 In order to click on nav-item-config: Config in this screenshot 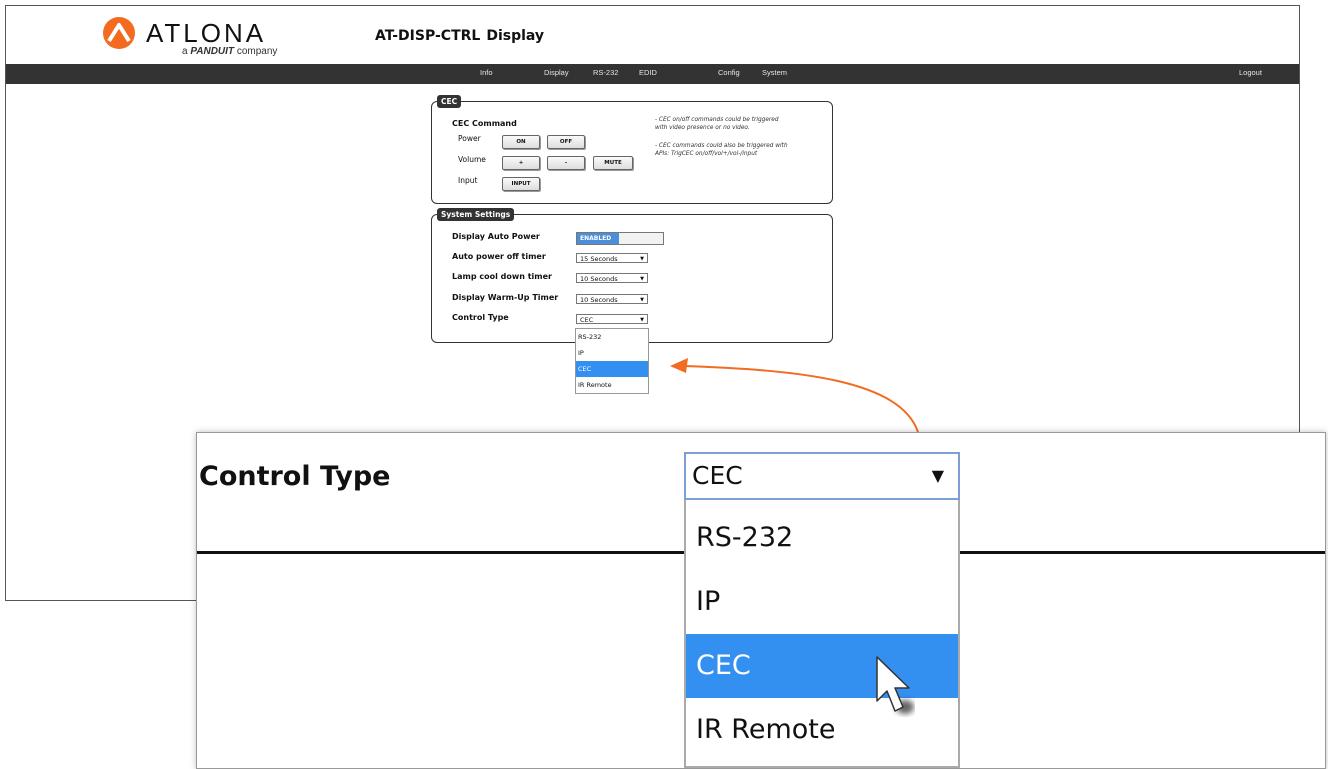, I will do `click(729, 72)`.